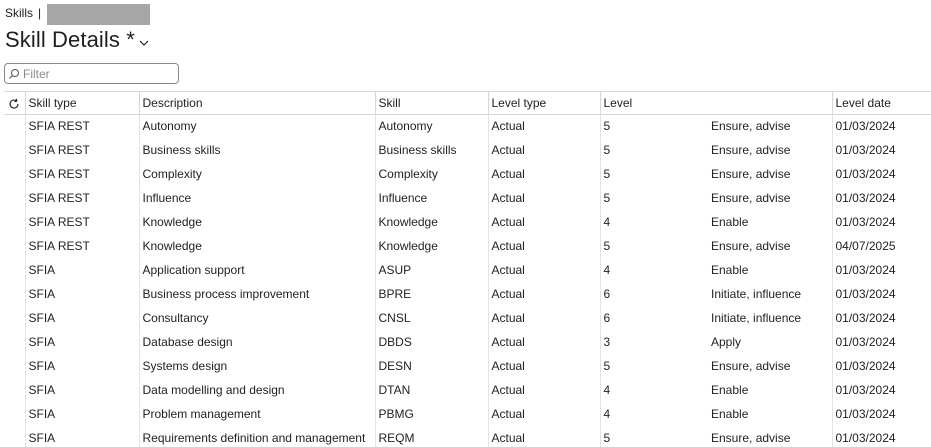  What do you see at coordinates (19, 13) in the screenshot?
I see `breadcrumb-skills: Skills` at bounding box center [19, 13].